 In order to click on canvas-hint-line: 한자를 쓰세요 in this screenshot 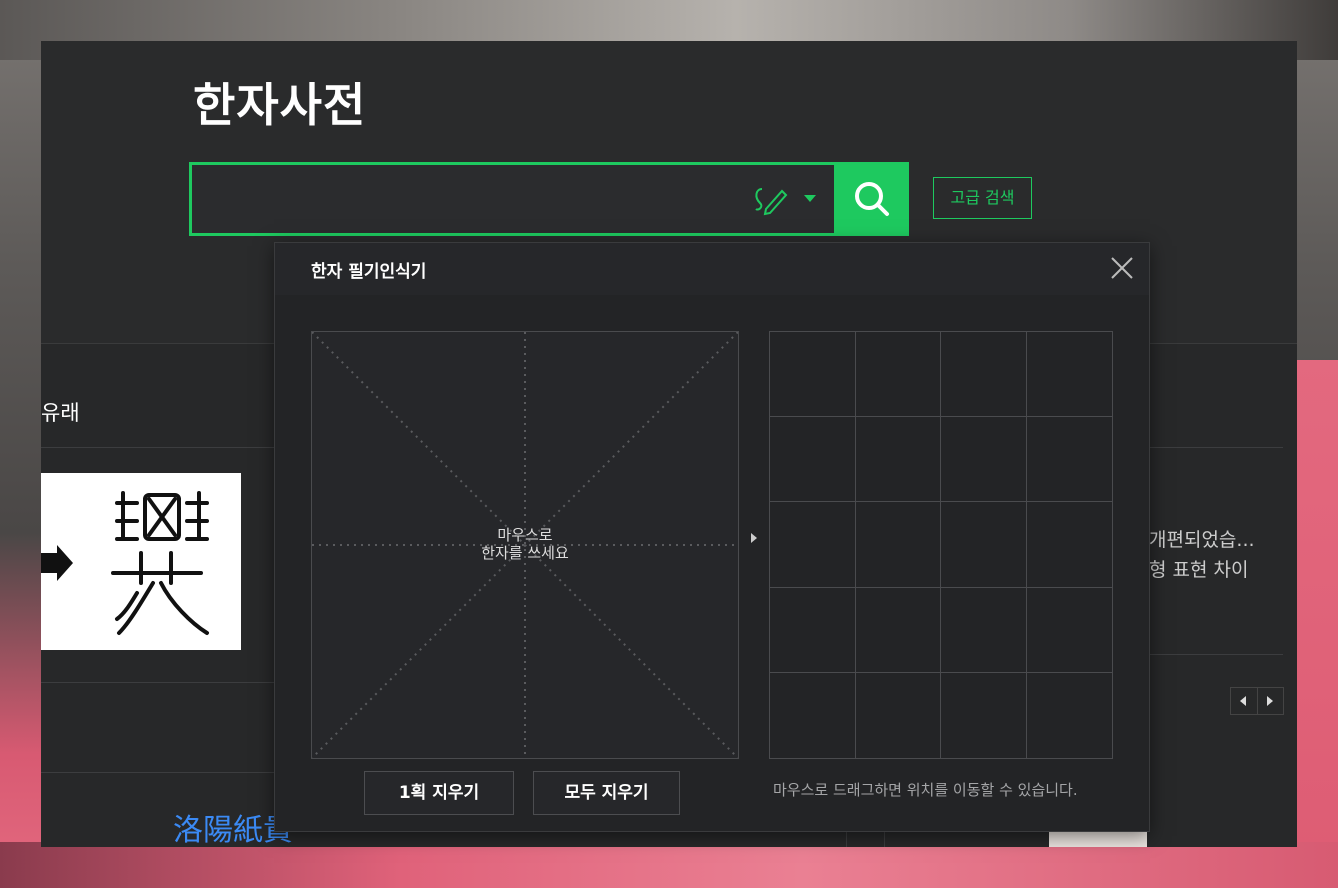, I will do `click(525, 553)`.